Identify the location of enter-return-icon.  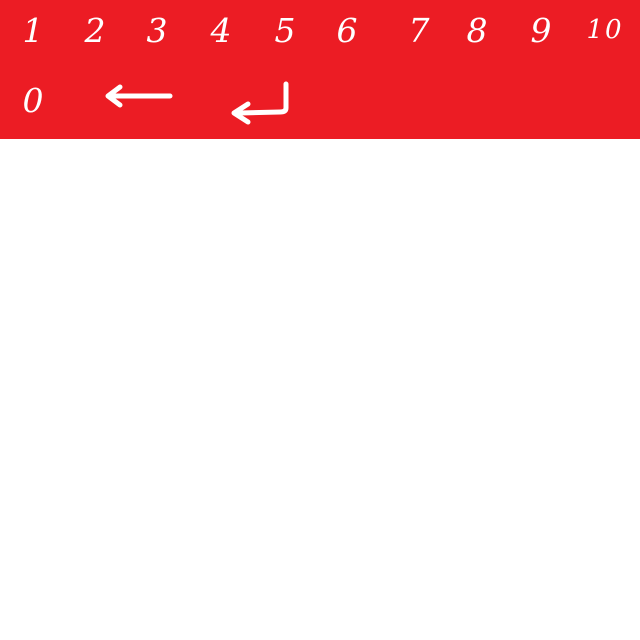
(260, 103).